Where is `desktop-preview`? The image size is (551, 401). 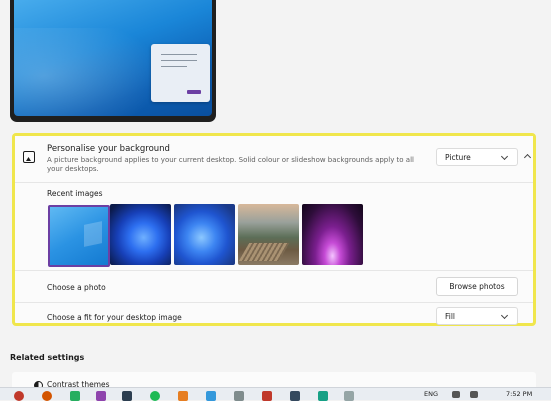
desktop-preview is located at coordinates (113, 61).